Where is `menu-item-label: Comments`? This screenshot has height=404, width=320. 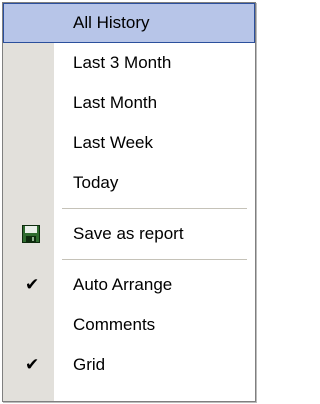
menu-item-label: Comments is located at coordinates (114, 324).